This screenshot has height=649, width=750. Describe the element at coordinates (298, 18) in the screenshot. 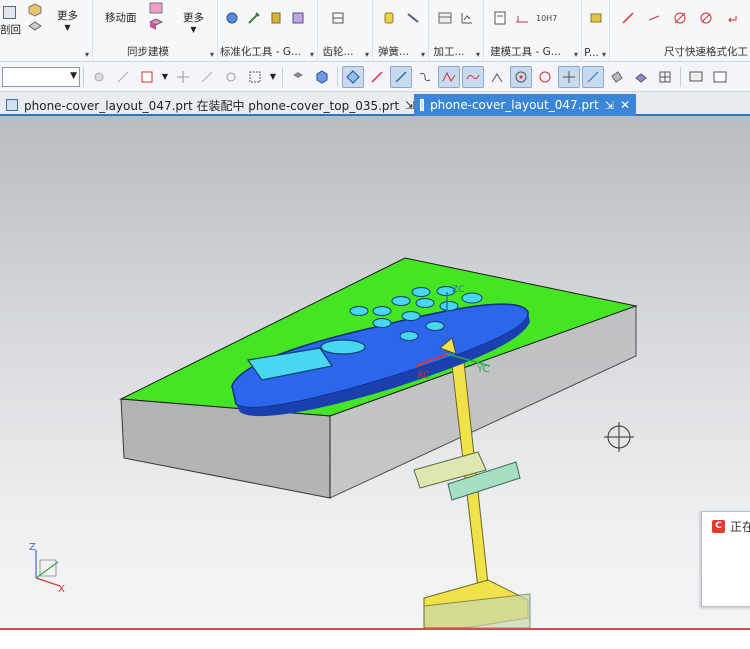

I see `standard-part-icon` at that location.